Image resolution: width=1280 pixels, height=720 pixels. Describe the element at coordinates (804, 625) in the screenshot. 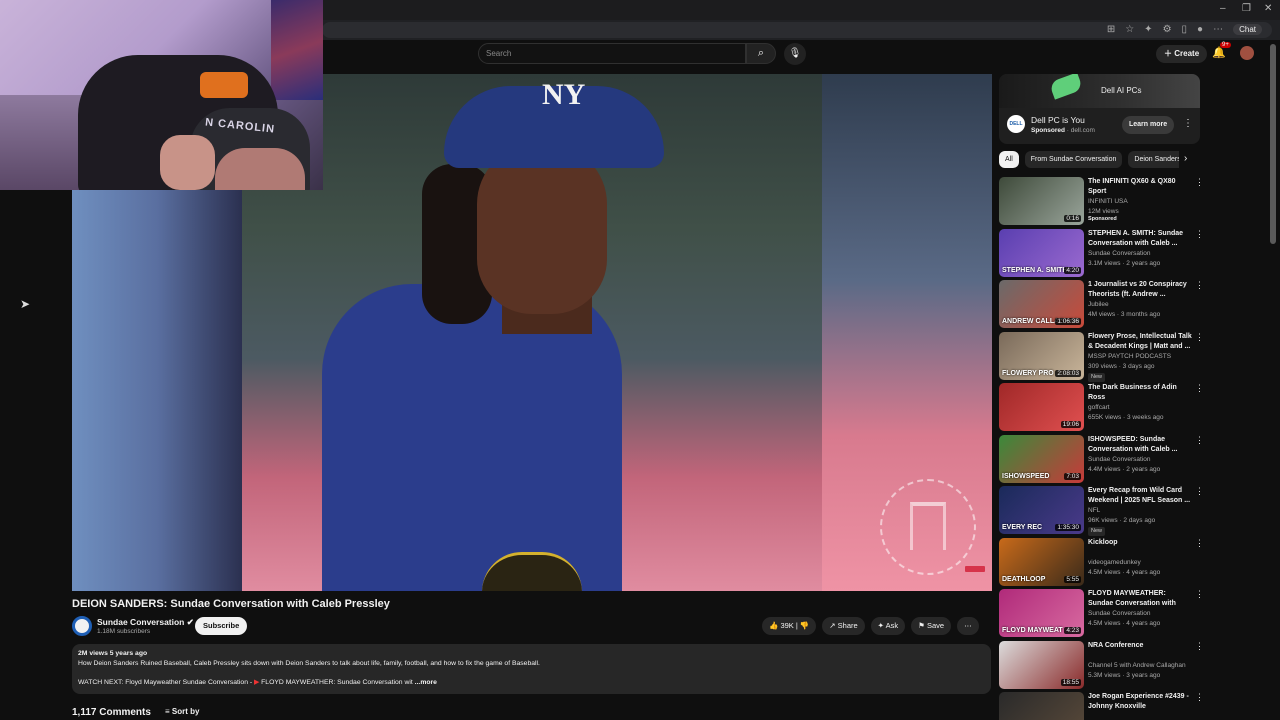

I see `thumbs-down-icon: 👎` at that location.